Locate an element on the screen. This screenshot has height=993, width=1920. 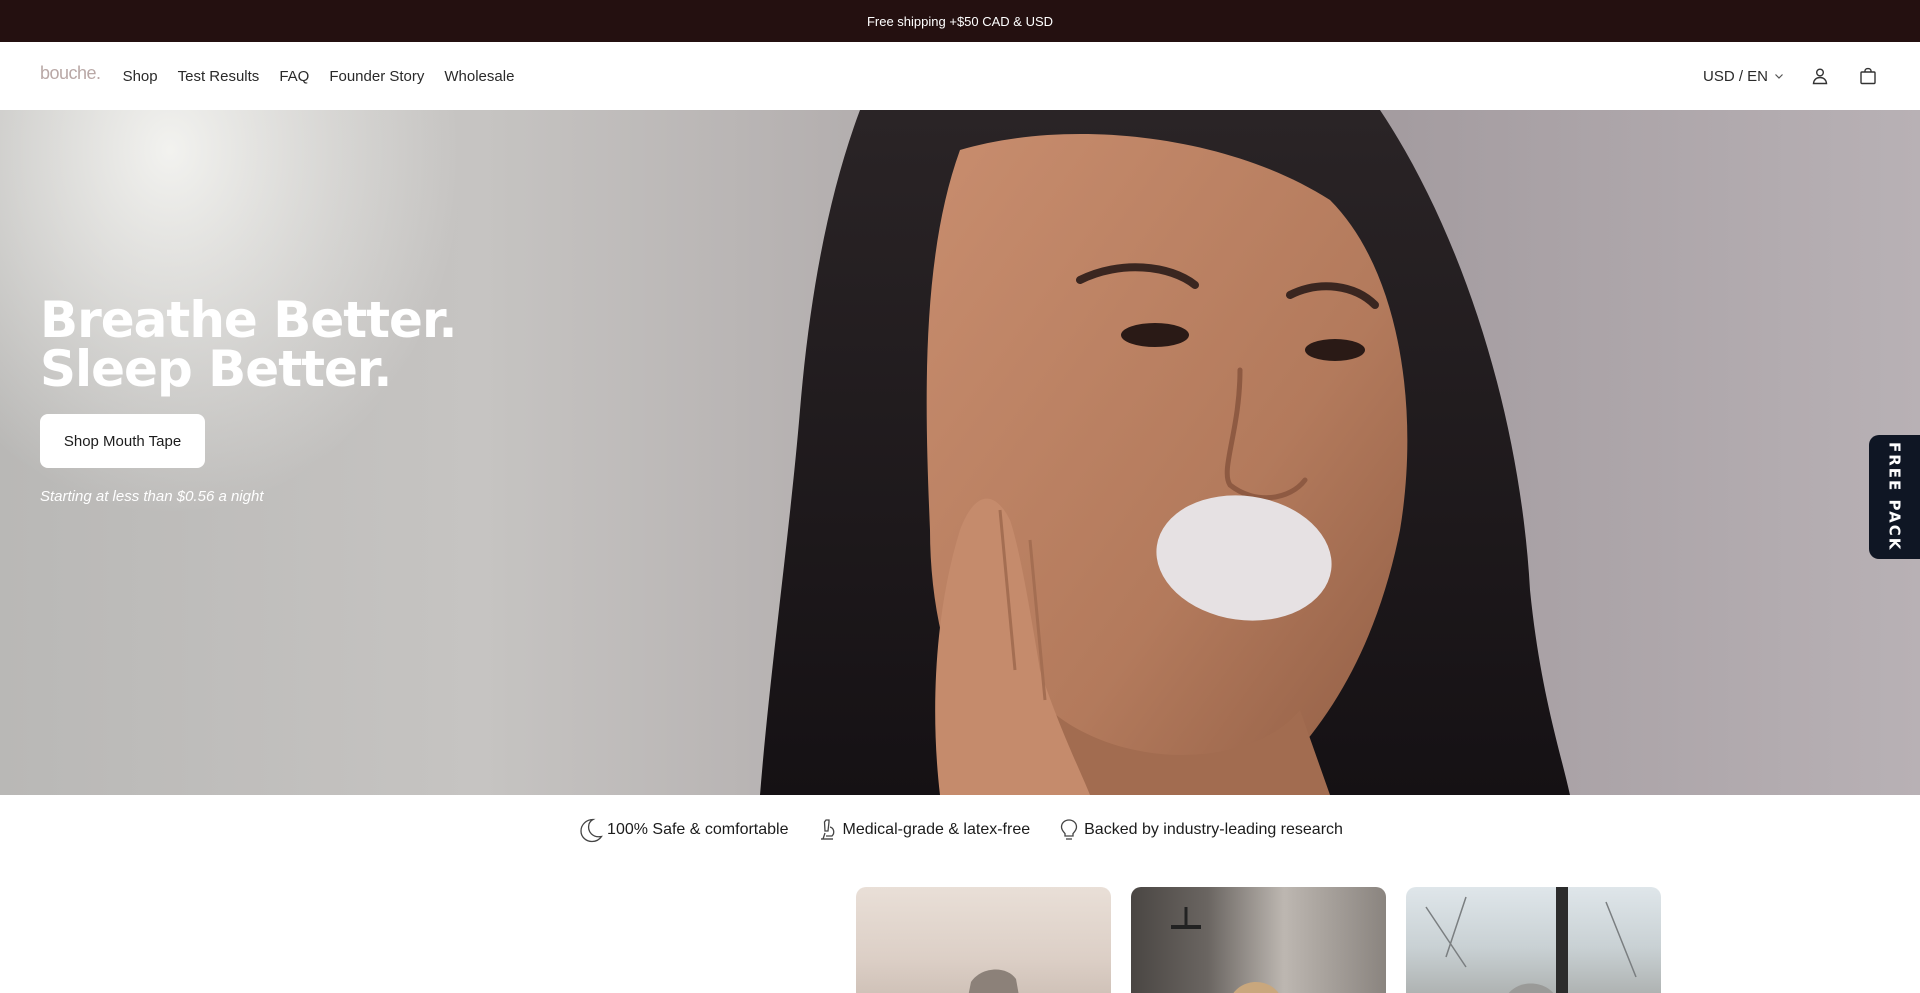
feature-research-label: Backed by industry-leading research is located at coordinates (1213, 829).